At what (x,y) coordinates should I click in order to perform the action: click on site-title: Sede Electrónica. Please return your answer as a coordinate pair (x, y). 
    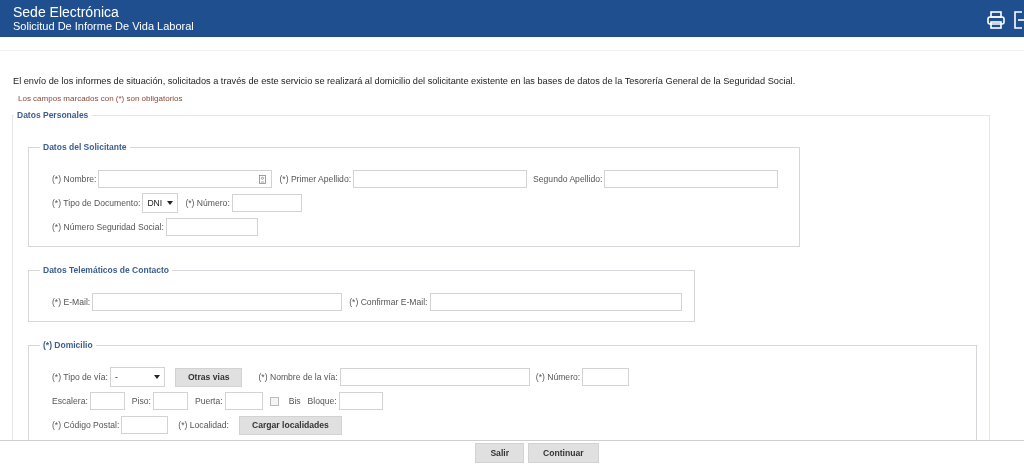
    Looking at the image, I should click on (66, 12).